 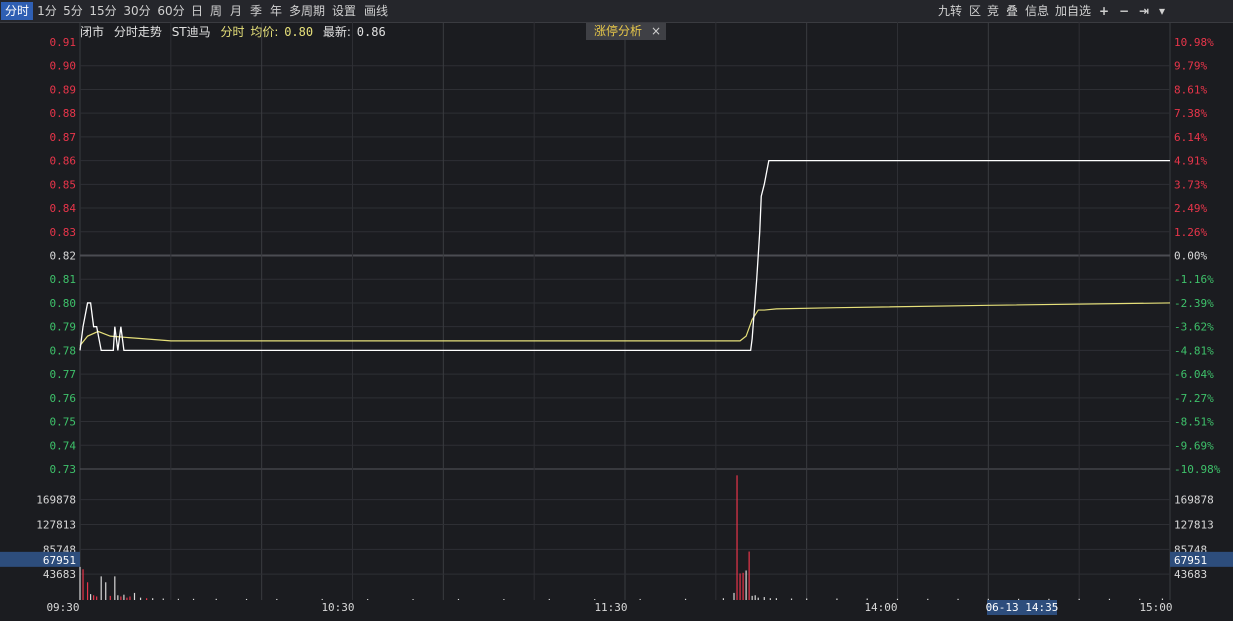 What do you see at coordinates (73, 11) in the screenshot?
I see `period-tab-2: 5分` at bounding box center [73, 11].